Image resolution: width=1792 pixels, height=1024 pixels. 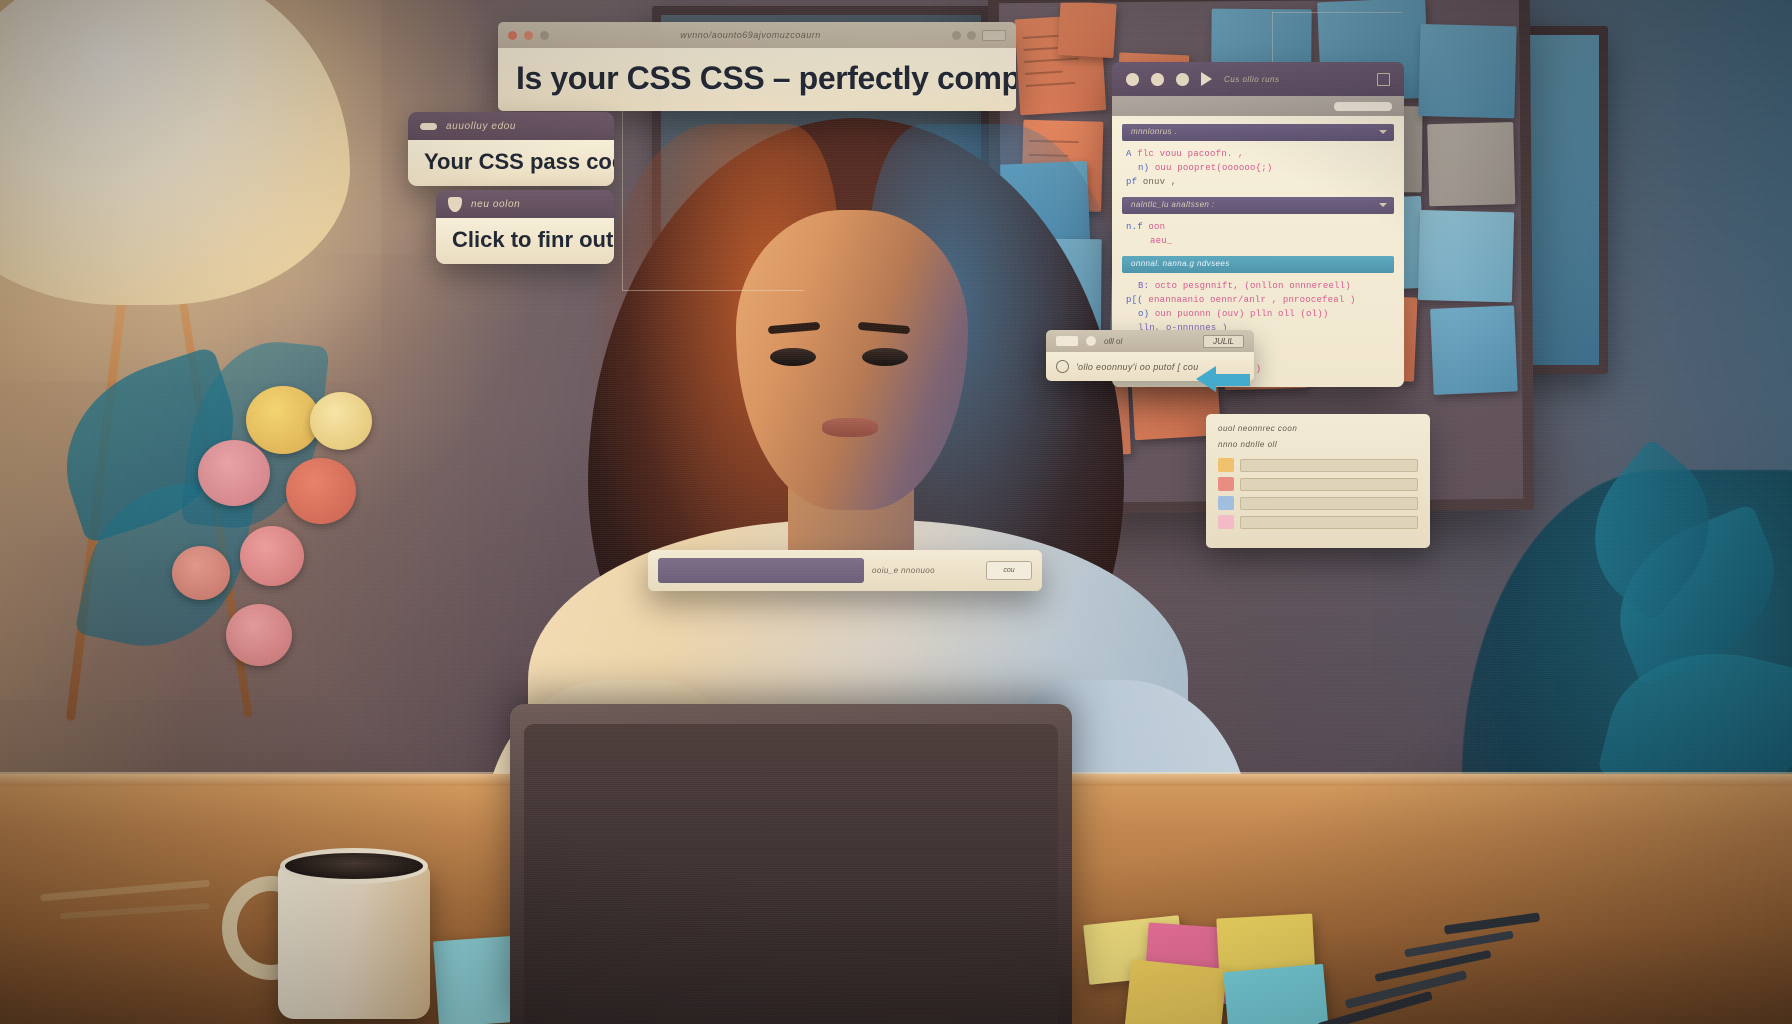 What do you see at coordinates (1248, 444) in the screenshot?
I see `swatch-panel-subtitle: nnno ndnlle oll` at bounding box center [1248, 444].